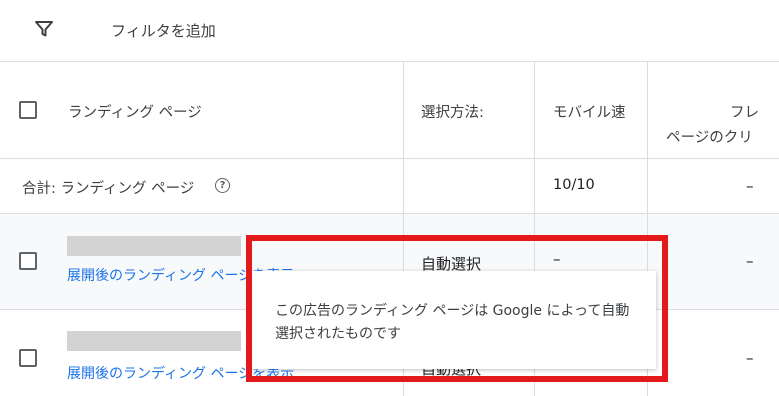 The image size is (779, 396). I want to click on toolbar-divider, so click(389, 61).